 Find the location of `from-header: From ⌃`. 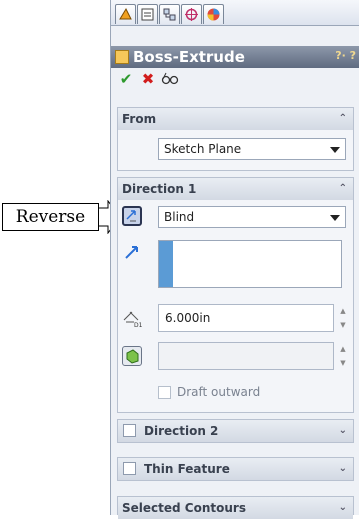

from-header: From ⌃ is located at coordinates (235, 119).